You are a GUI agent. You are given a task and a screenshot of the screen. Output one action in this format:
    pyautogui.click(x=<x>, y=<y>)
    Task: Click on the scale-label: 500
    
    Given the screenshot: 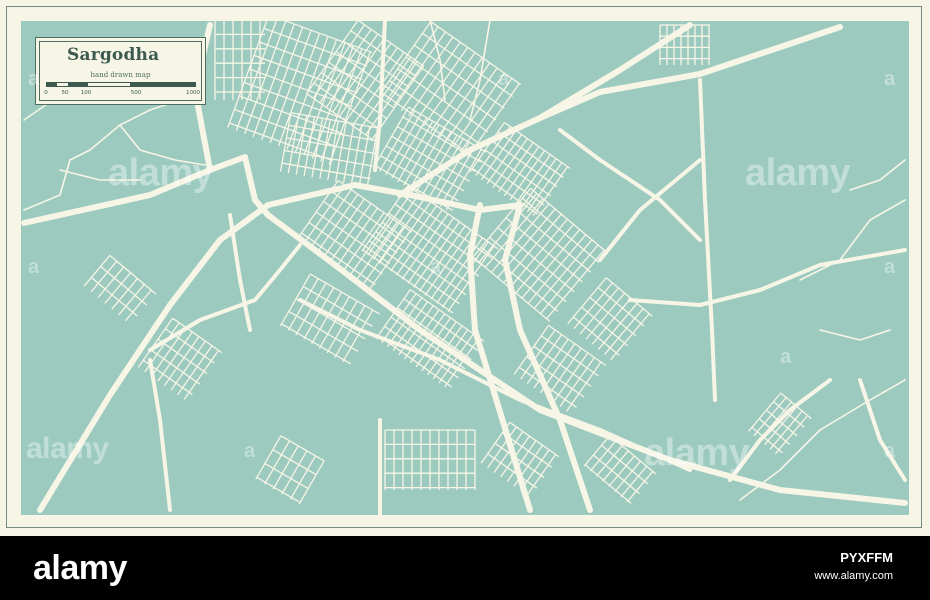 What is the action you would take?
    pyautogui.click(x=136, y=93)
    